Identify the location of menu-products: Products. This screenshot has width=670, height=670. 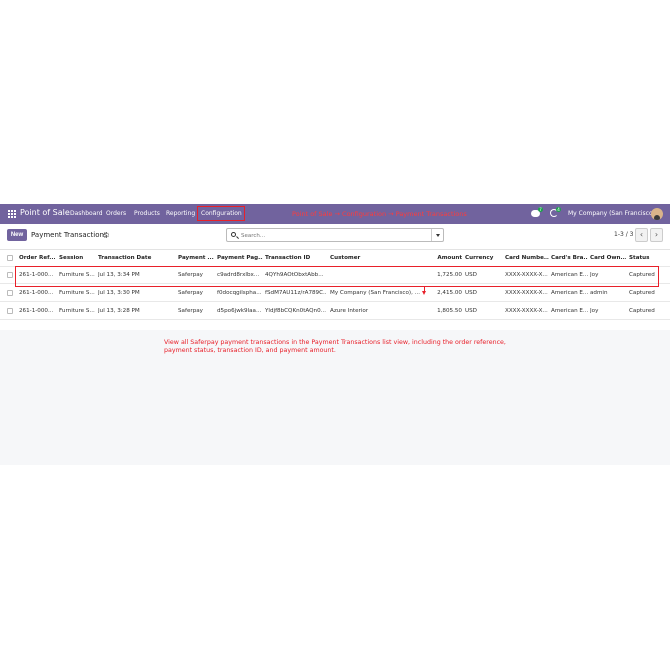
(147, 213).